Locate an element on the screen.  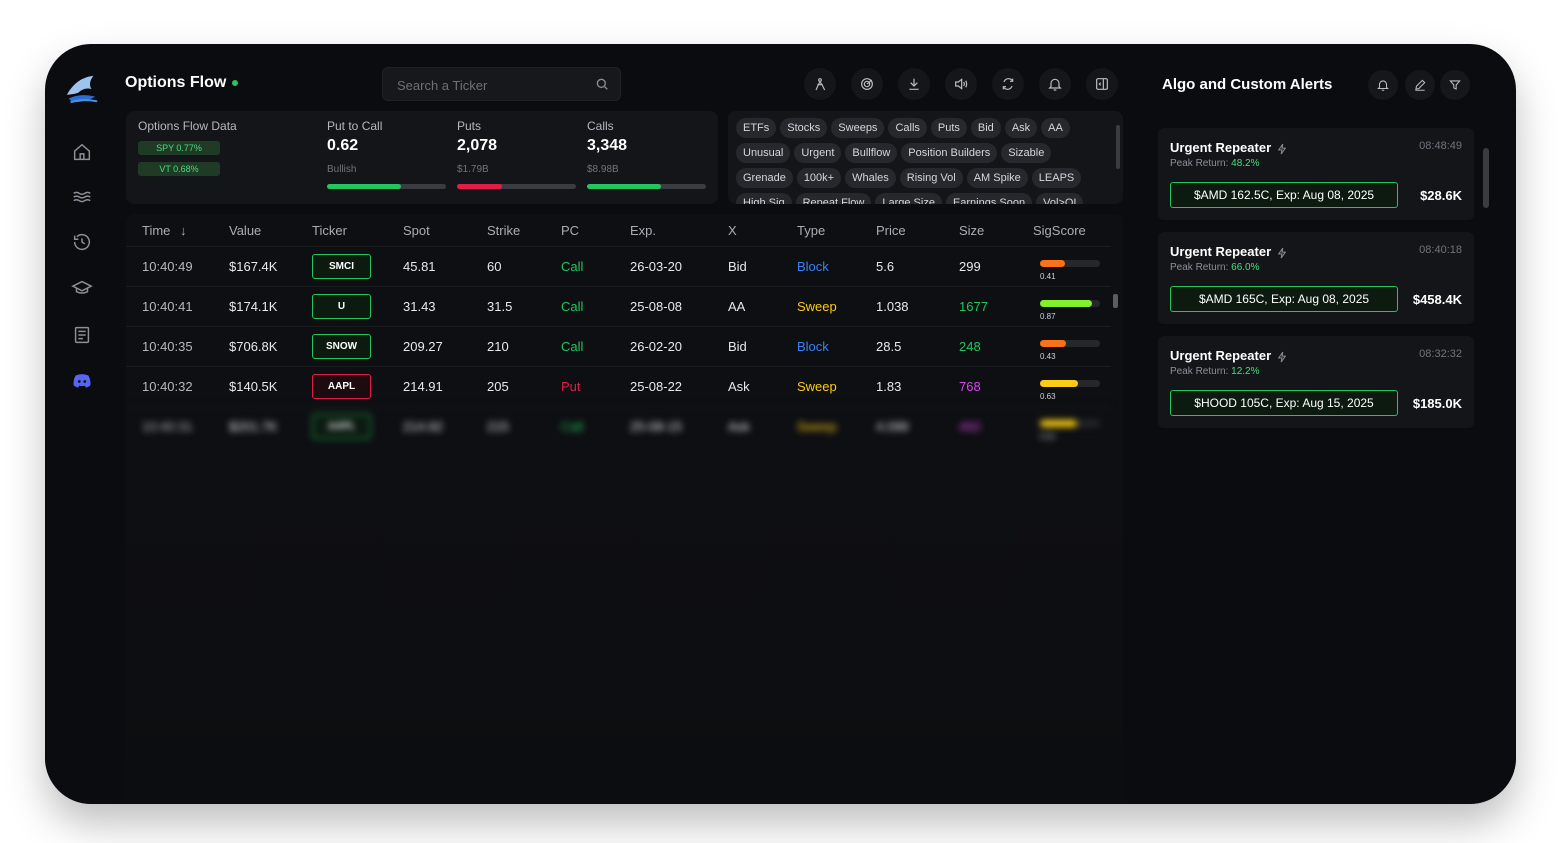
col-pc: PC is located at coordinates (570, 230).